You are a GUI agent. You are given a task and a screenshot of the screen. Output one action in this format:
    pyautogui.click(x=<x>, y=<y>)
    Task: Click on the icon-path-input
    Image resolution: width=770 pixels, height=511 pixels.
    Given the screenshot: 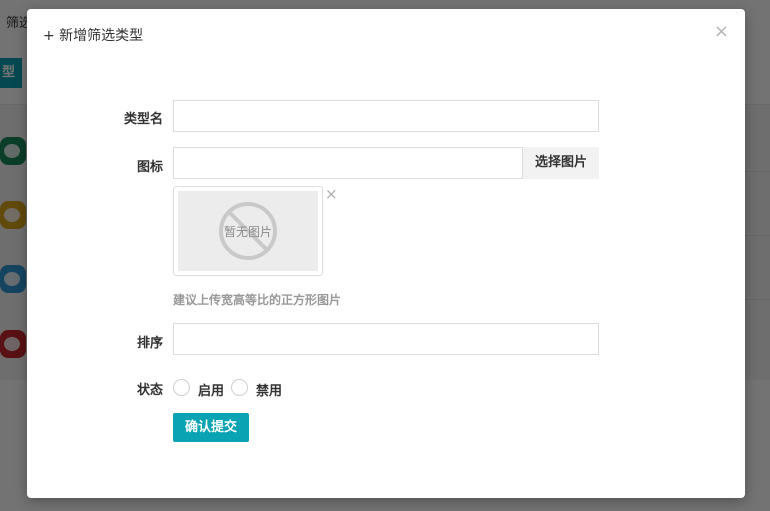 What is the action you would take?
    pyautogui.click(x=348, y=163)
    